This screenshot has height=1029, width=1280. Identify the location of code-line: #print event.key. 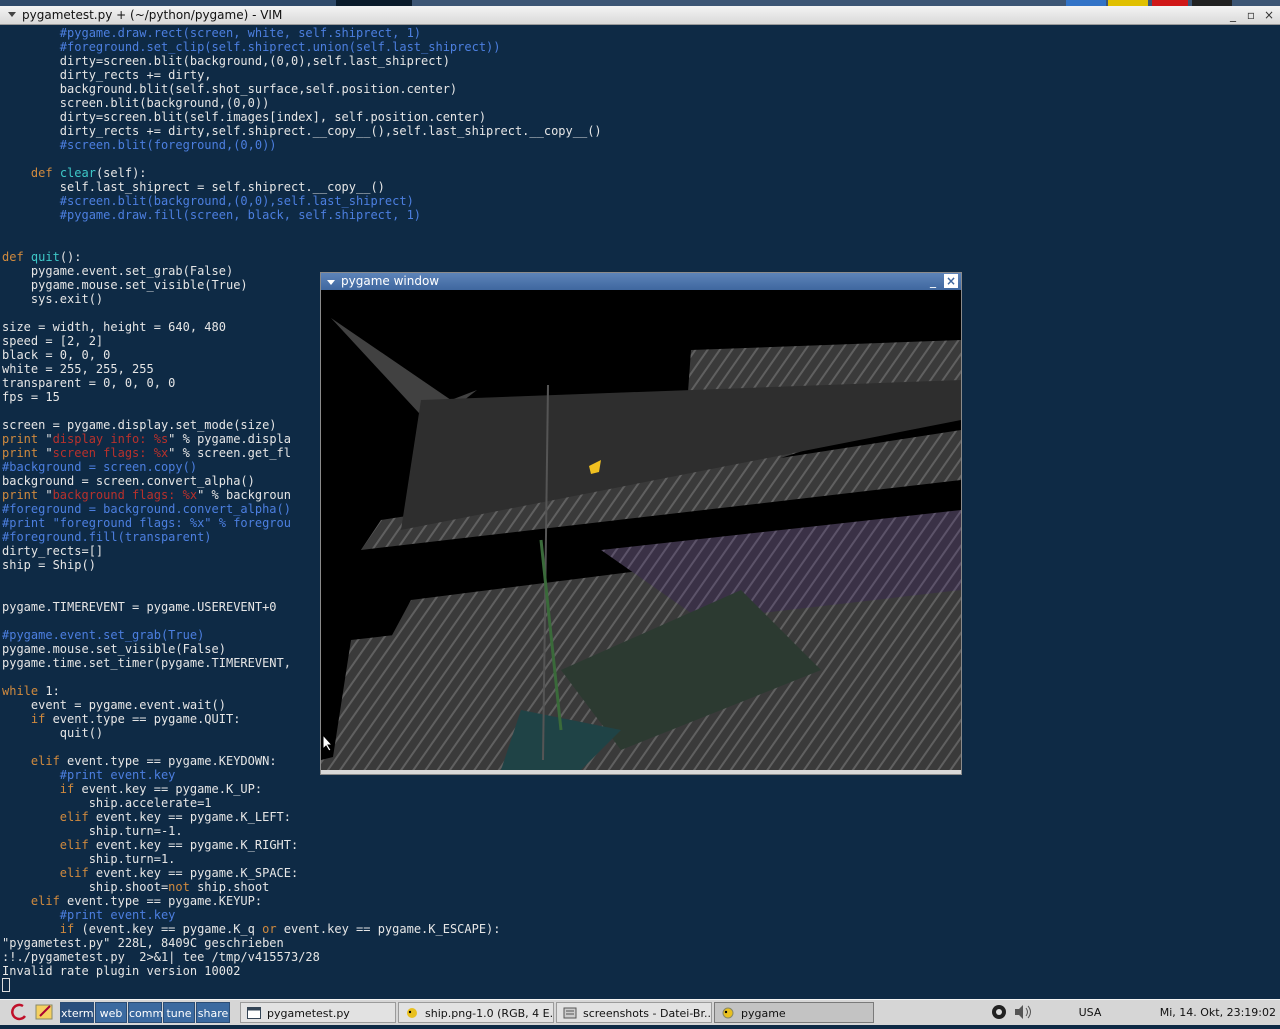
(641, 915).